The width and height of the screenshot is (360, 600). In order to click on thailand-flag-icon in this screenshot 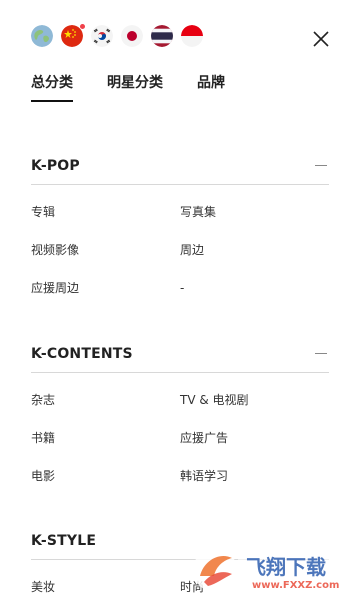, I will do `click(162, 36)`.